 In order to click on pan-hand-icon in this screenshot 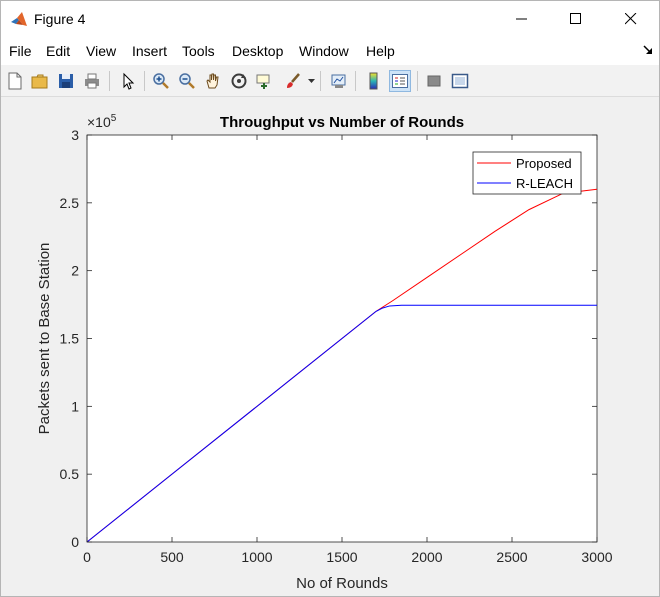, I will do `click(212, 81)`.